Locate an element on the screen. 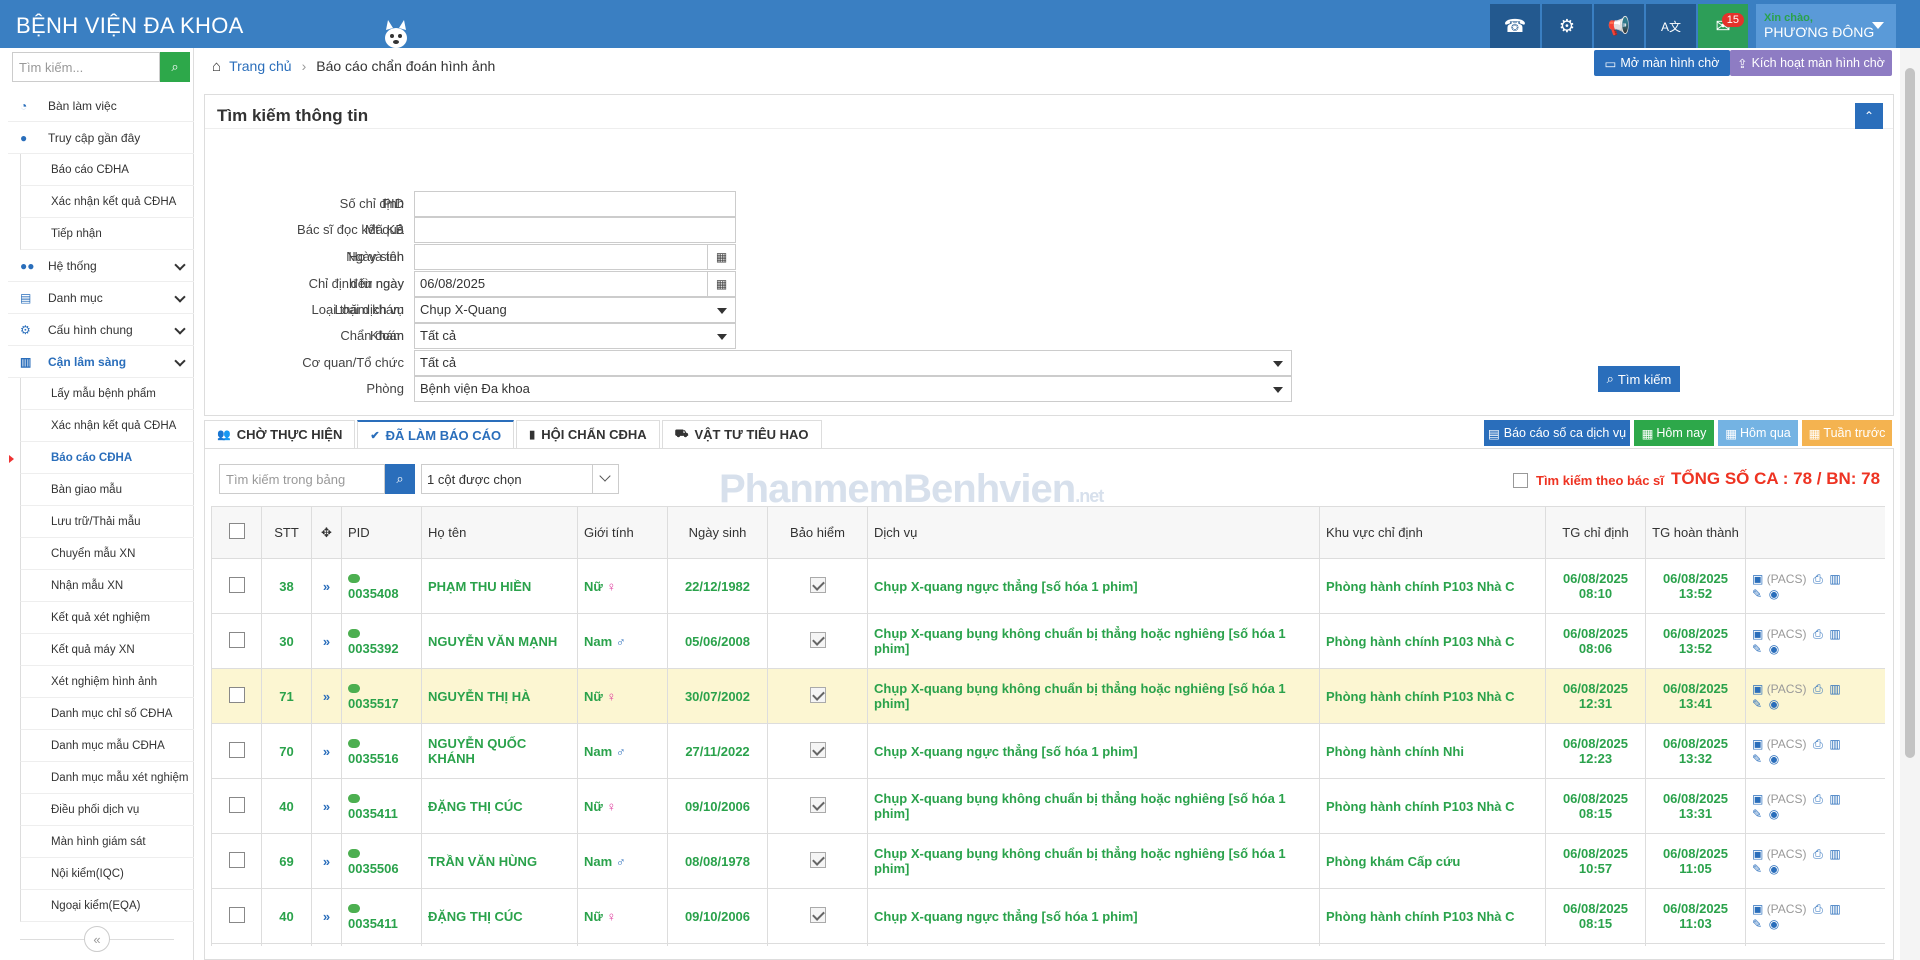  user-menu: Xin chào, PHƯƠNG ĐÔNG is located at coordinates (1826, 26).